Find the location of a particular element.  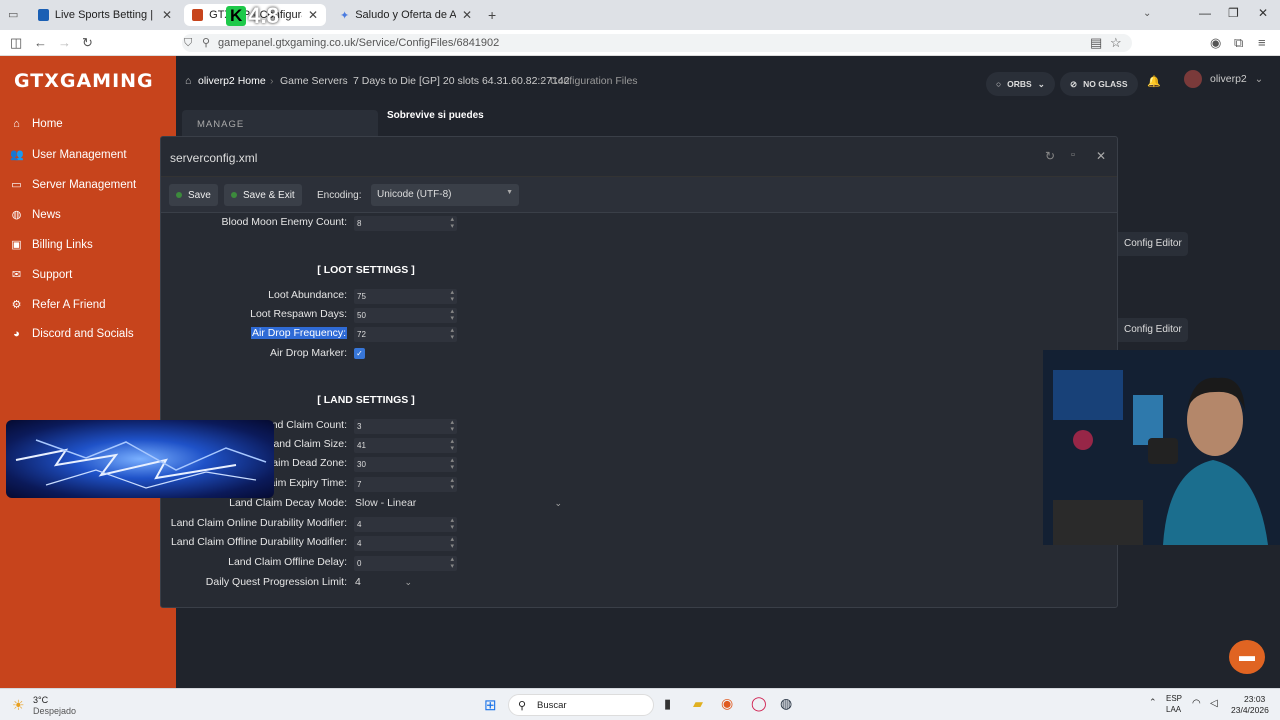

loot-abundance-input: 75 ▴ ▾ is located at coordinates (405, 296).